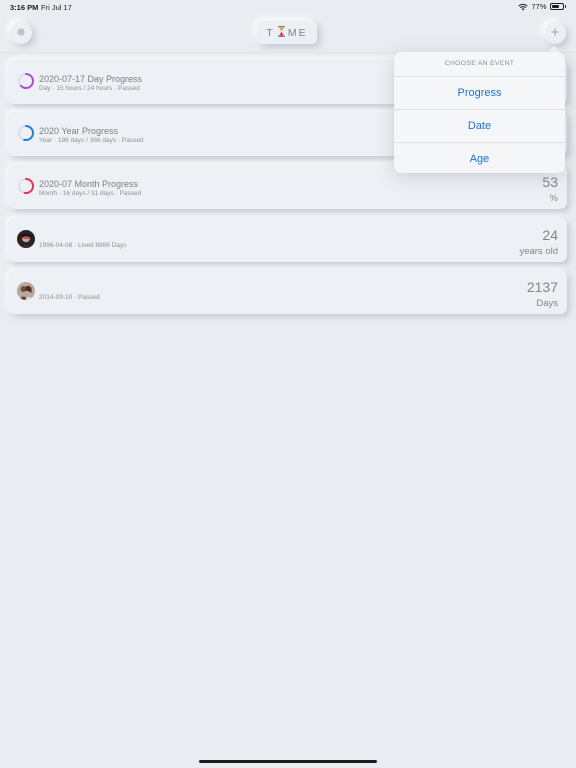 The image size is (576, 768). What do you see at coordinates (553, 198) in the screenshot?
I see `event-unit: %` at bounding box center [553, 198].